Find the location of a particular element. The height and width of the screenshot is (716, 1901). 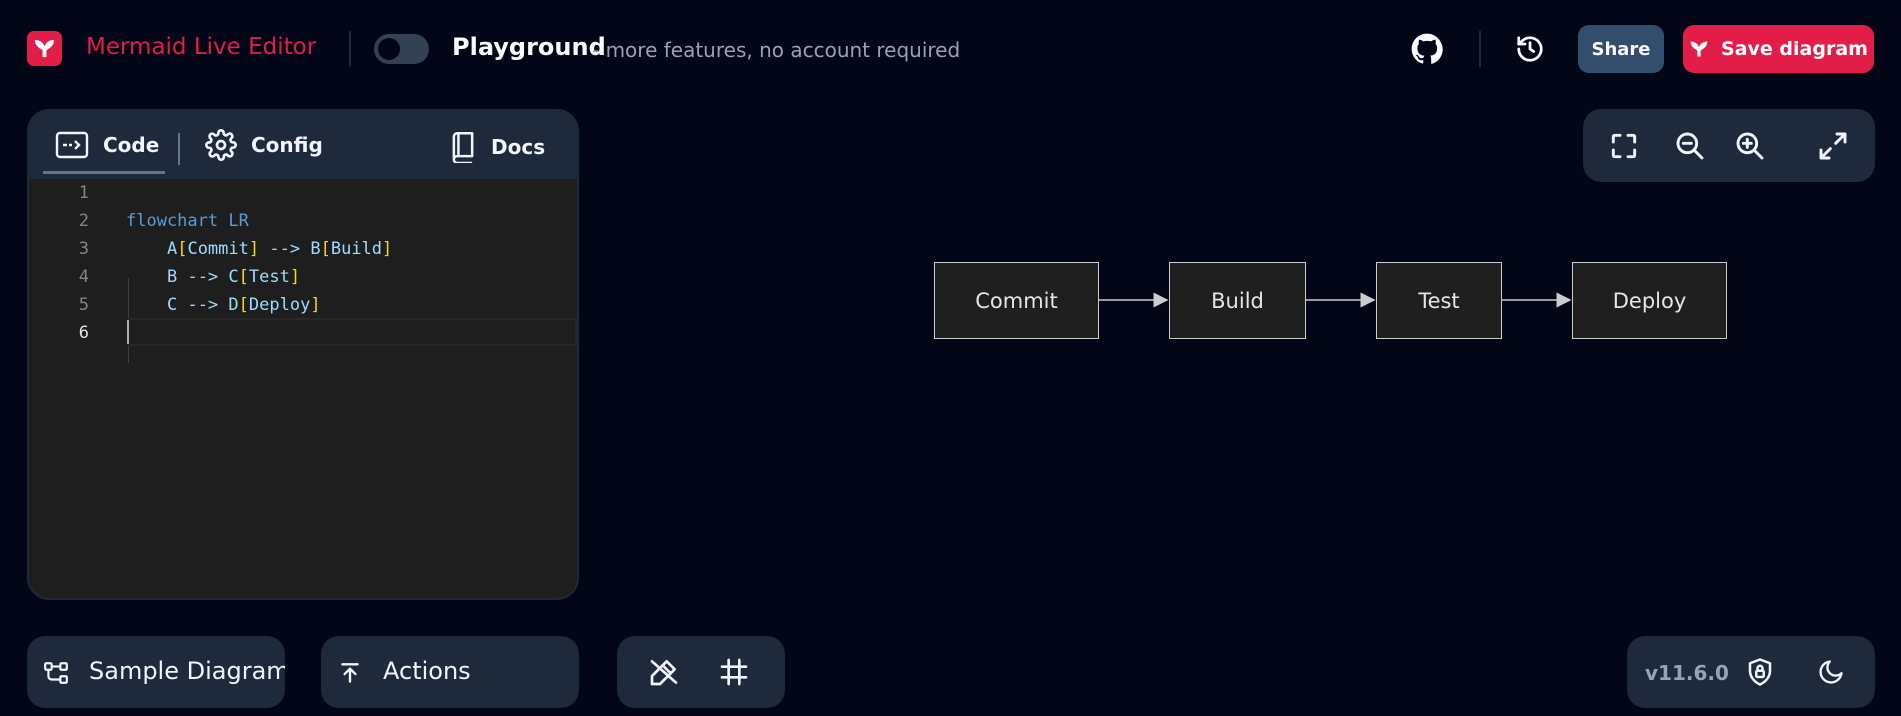

grid-toggle is located at coordinates (734, 672).